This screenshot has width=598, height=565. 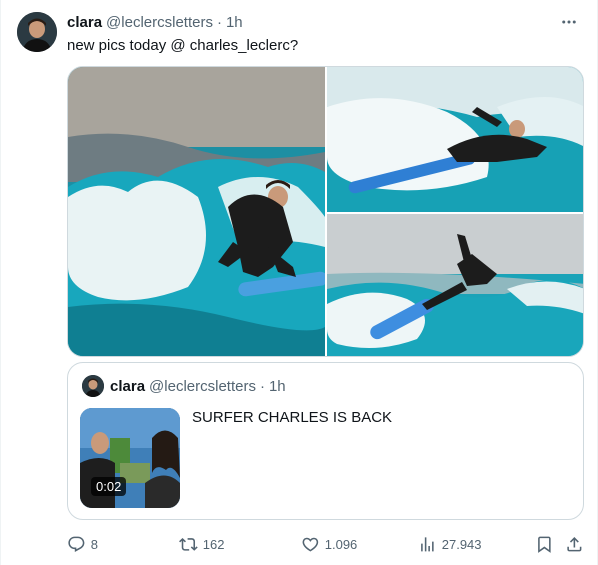 What do you see at coordinates (324, 22) in the screenshot?
I see `tweet-header: clara @leclercsletters · 1h` at bounding box center [324, 22].